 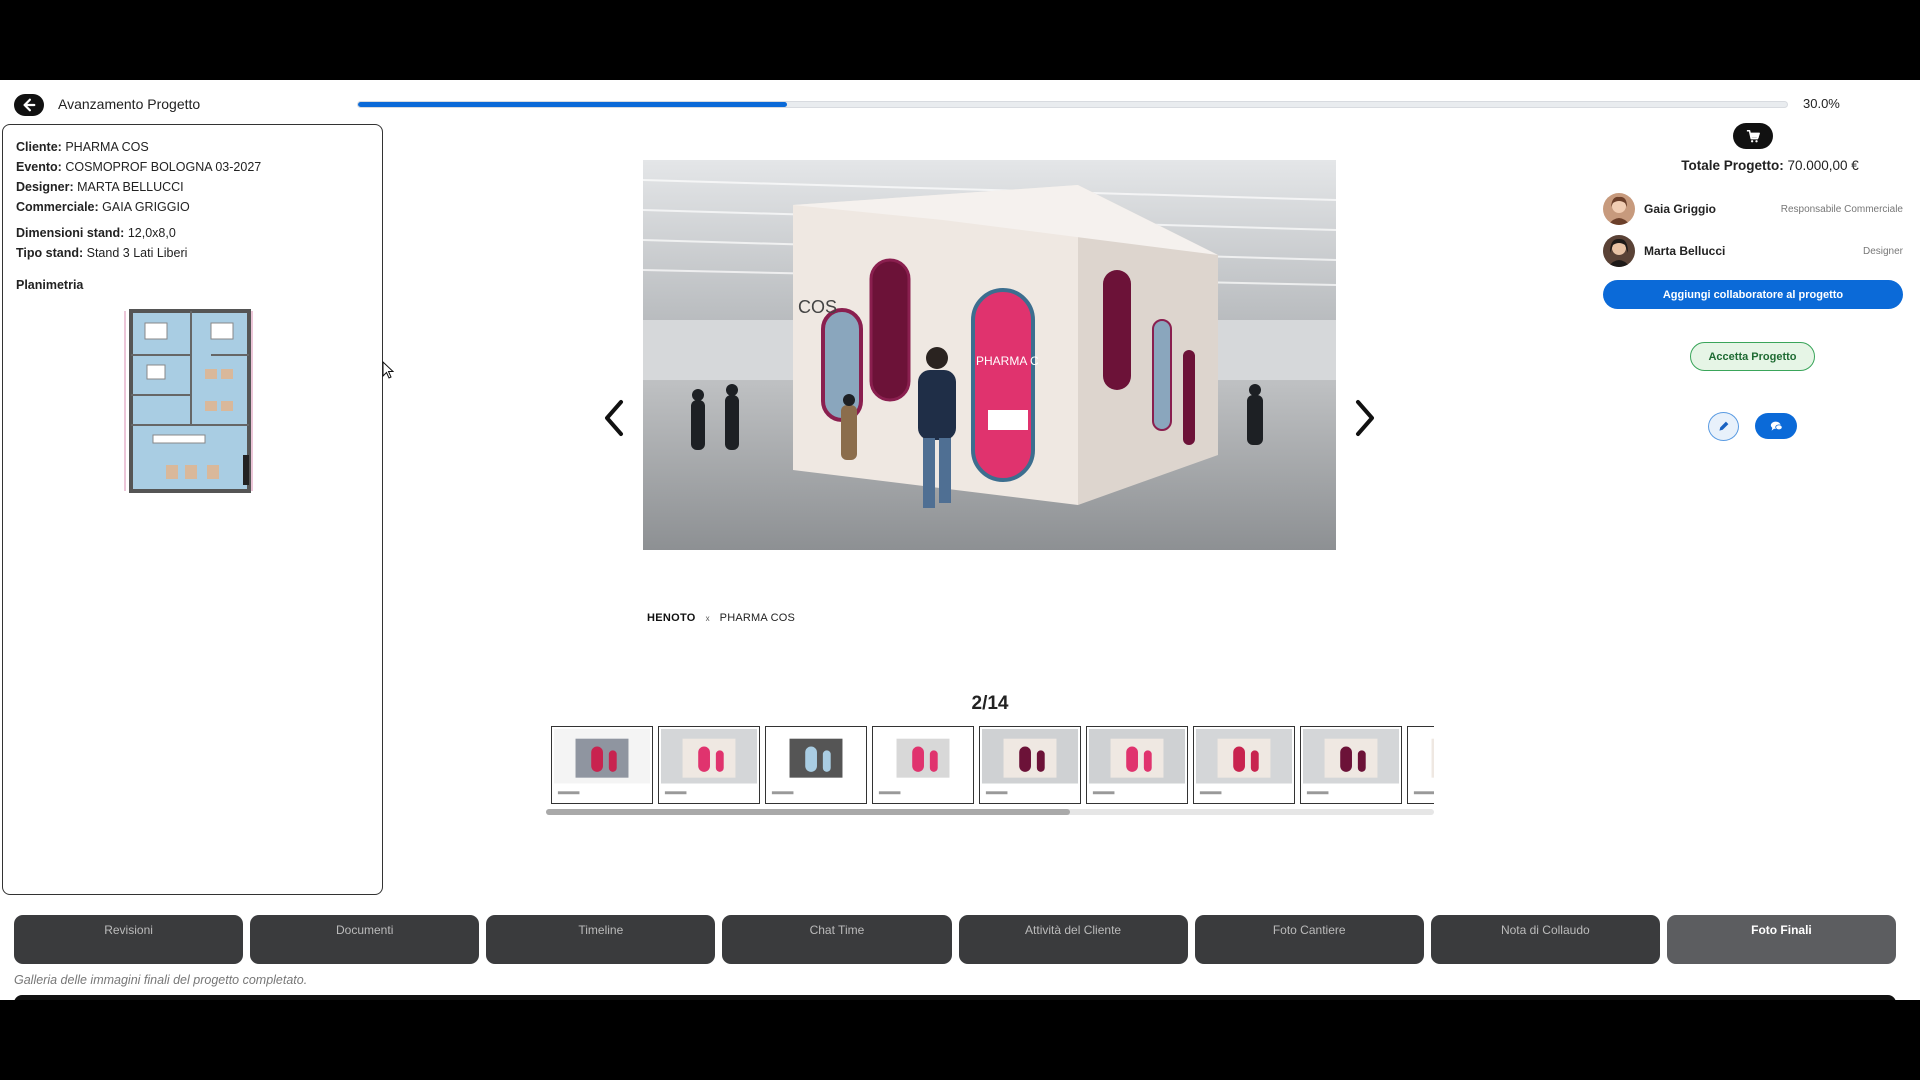 What do you see at coordinates (365, 939) in the screenshot?
I see `tab-documenti: Documenti` at bounding box center [365, 939].